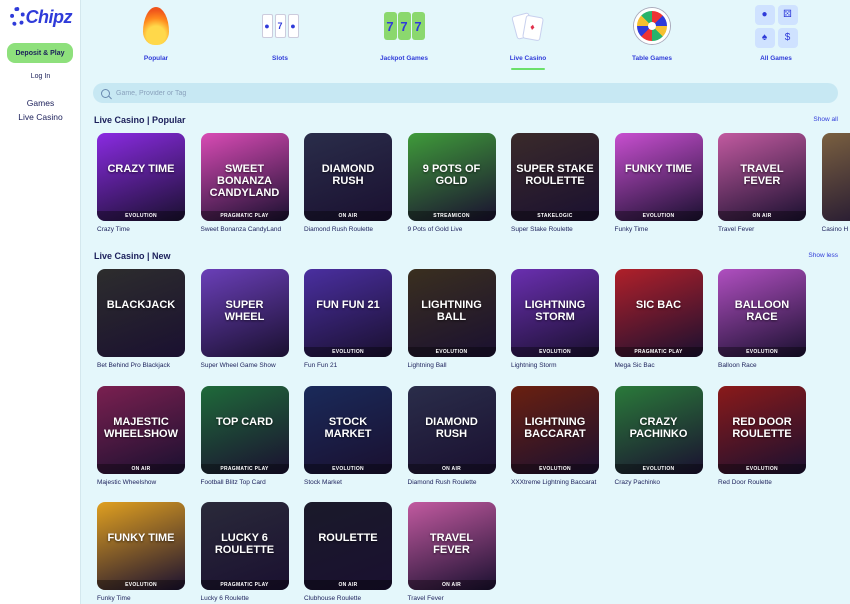  Describe the element at coordinates (348, 365) in the screenshot. I see `game-name: Fun Fun 21` at that location.